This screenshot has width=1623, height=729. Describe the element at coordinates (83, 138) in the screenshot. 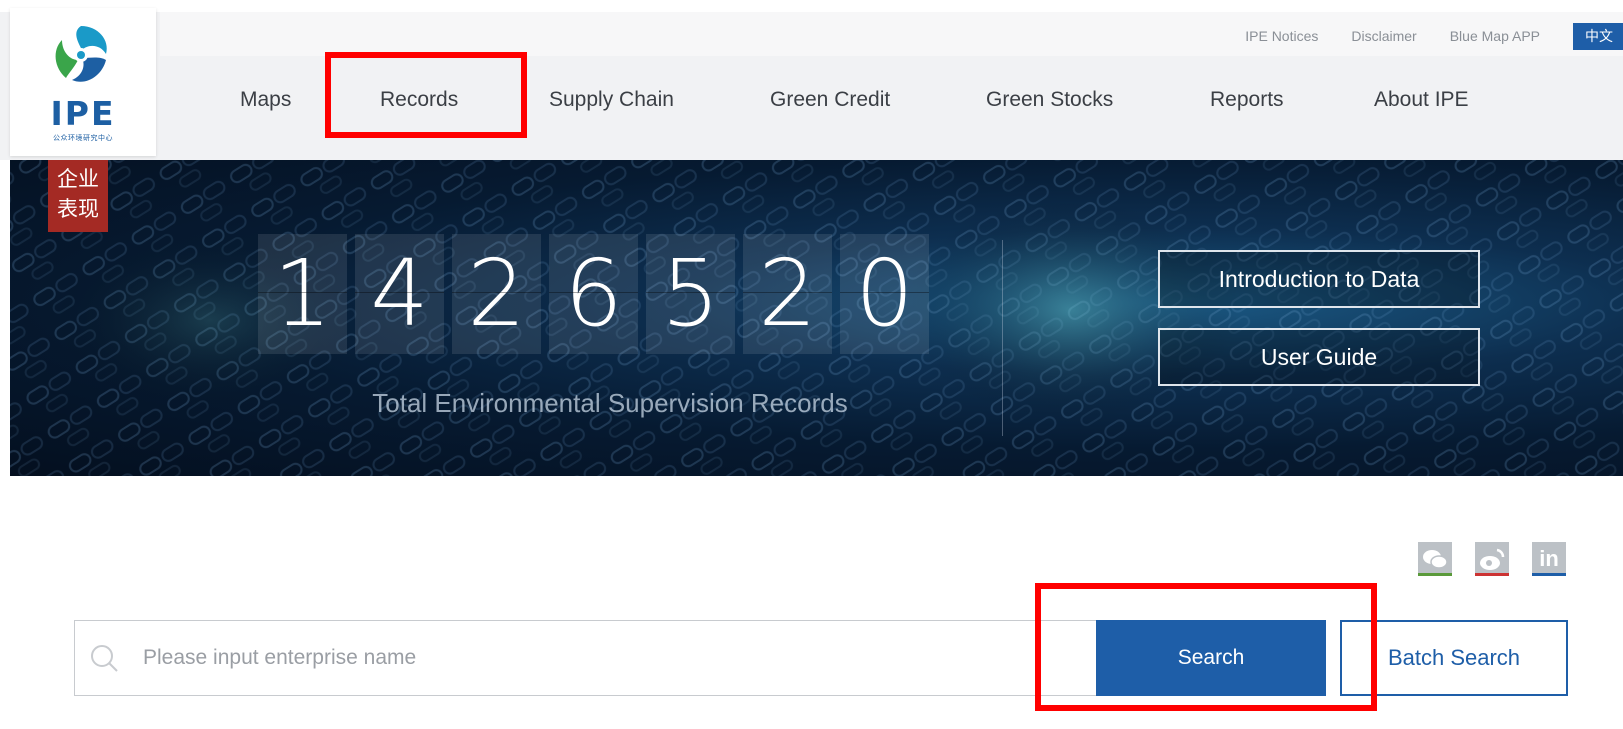

I see `logo-subtitle: 公众环境研究中心` at that location.